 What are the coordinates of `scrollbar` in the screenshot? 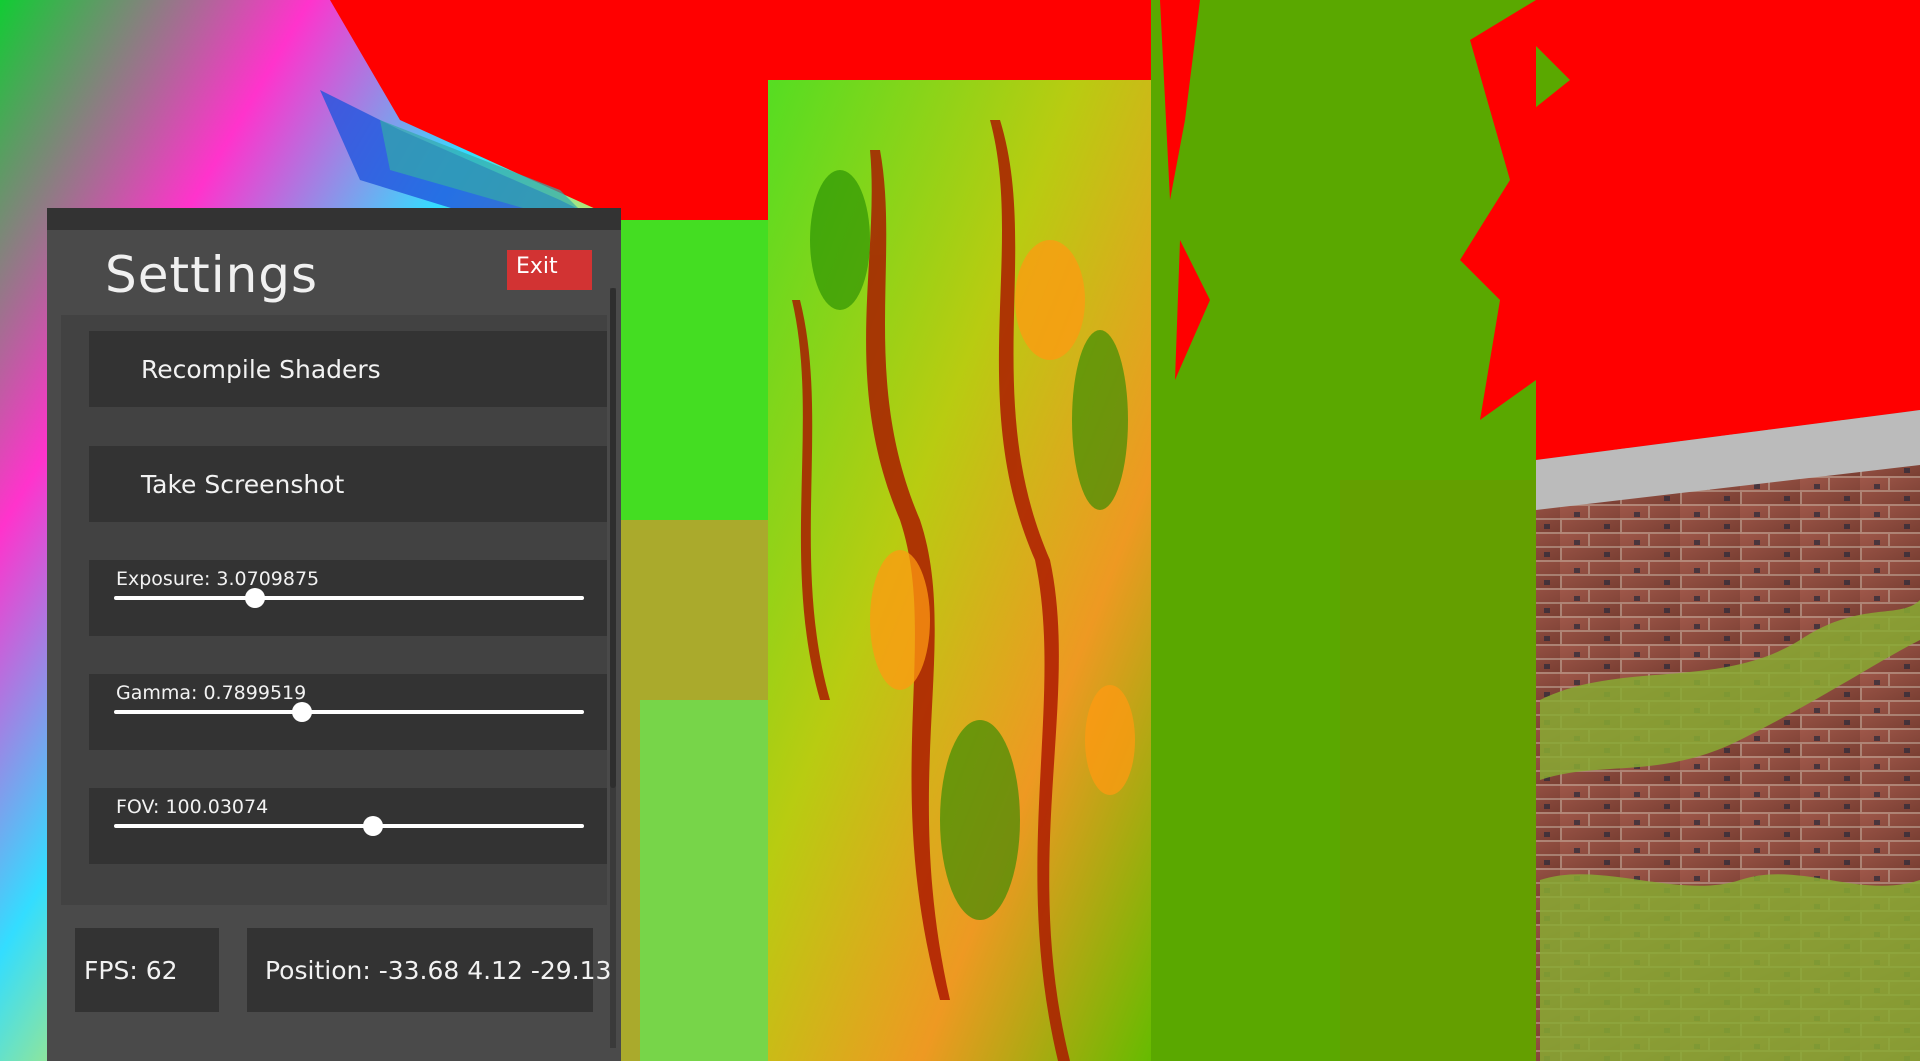 It's located at (613, 668).